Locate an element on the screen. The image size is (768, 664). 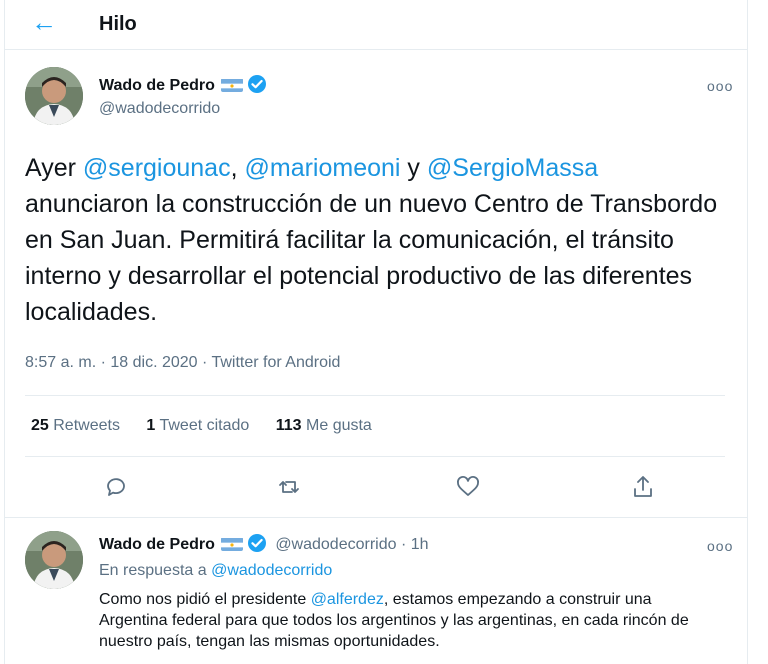
tweet-text-segment: Ayer is located at coordinates (54, 168).